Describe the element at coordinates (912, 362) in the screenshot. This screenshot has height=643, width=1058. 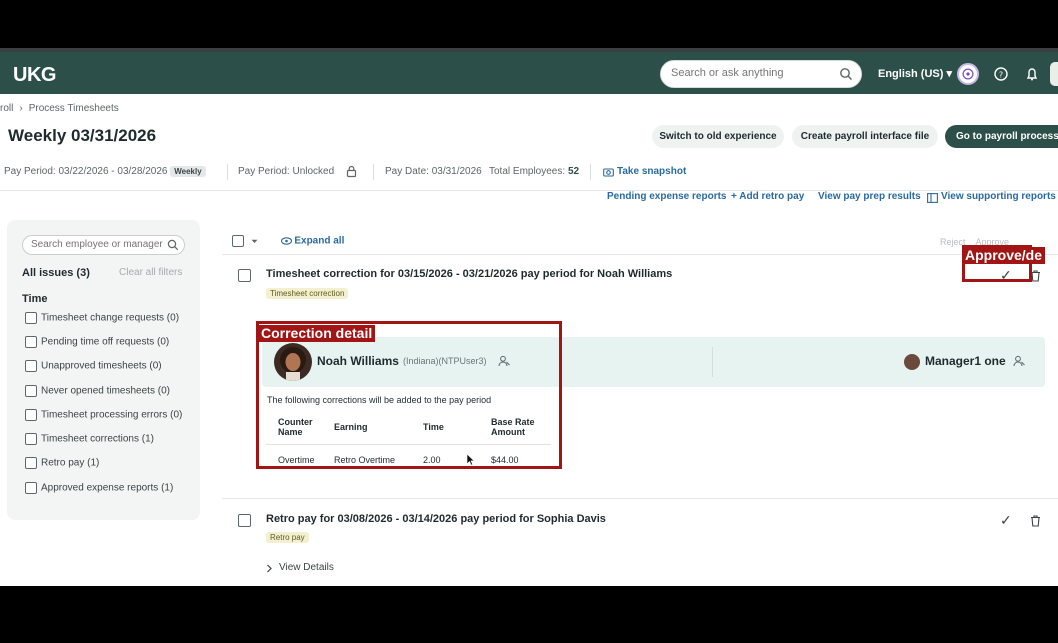
I see `manager-photo` at that location.